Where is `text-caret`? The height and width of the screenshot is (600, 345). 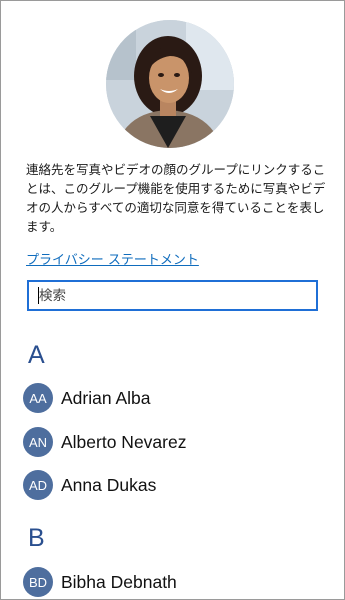 text-caret is located at coordinates (38, 295).